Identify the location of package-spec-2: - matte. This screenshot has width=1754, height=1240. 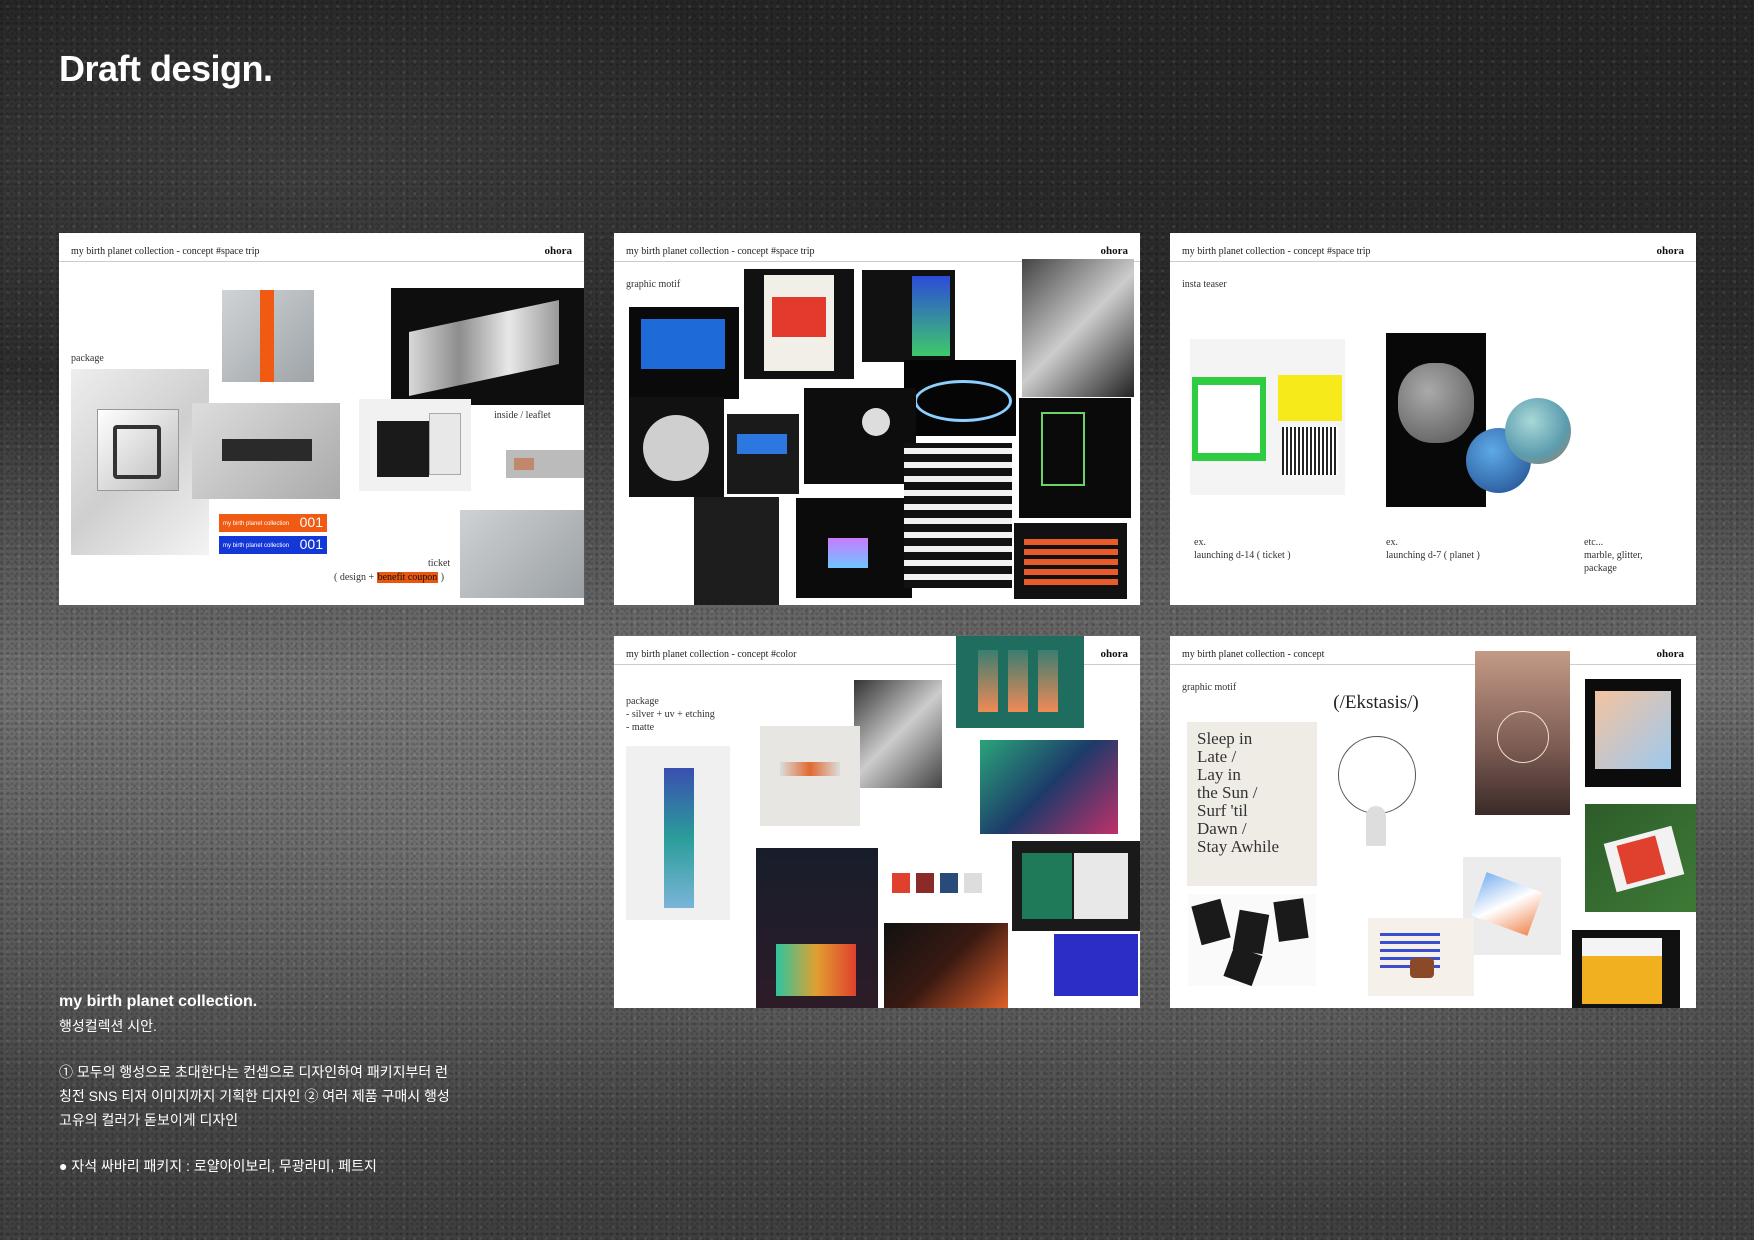
(640, 727).